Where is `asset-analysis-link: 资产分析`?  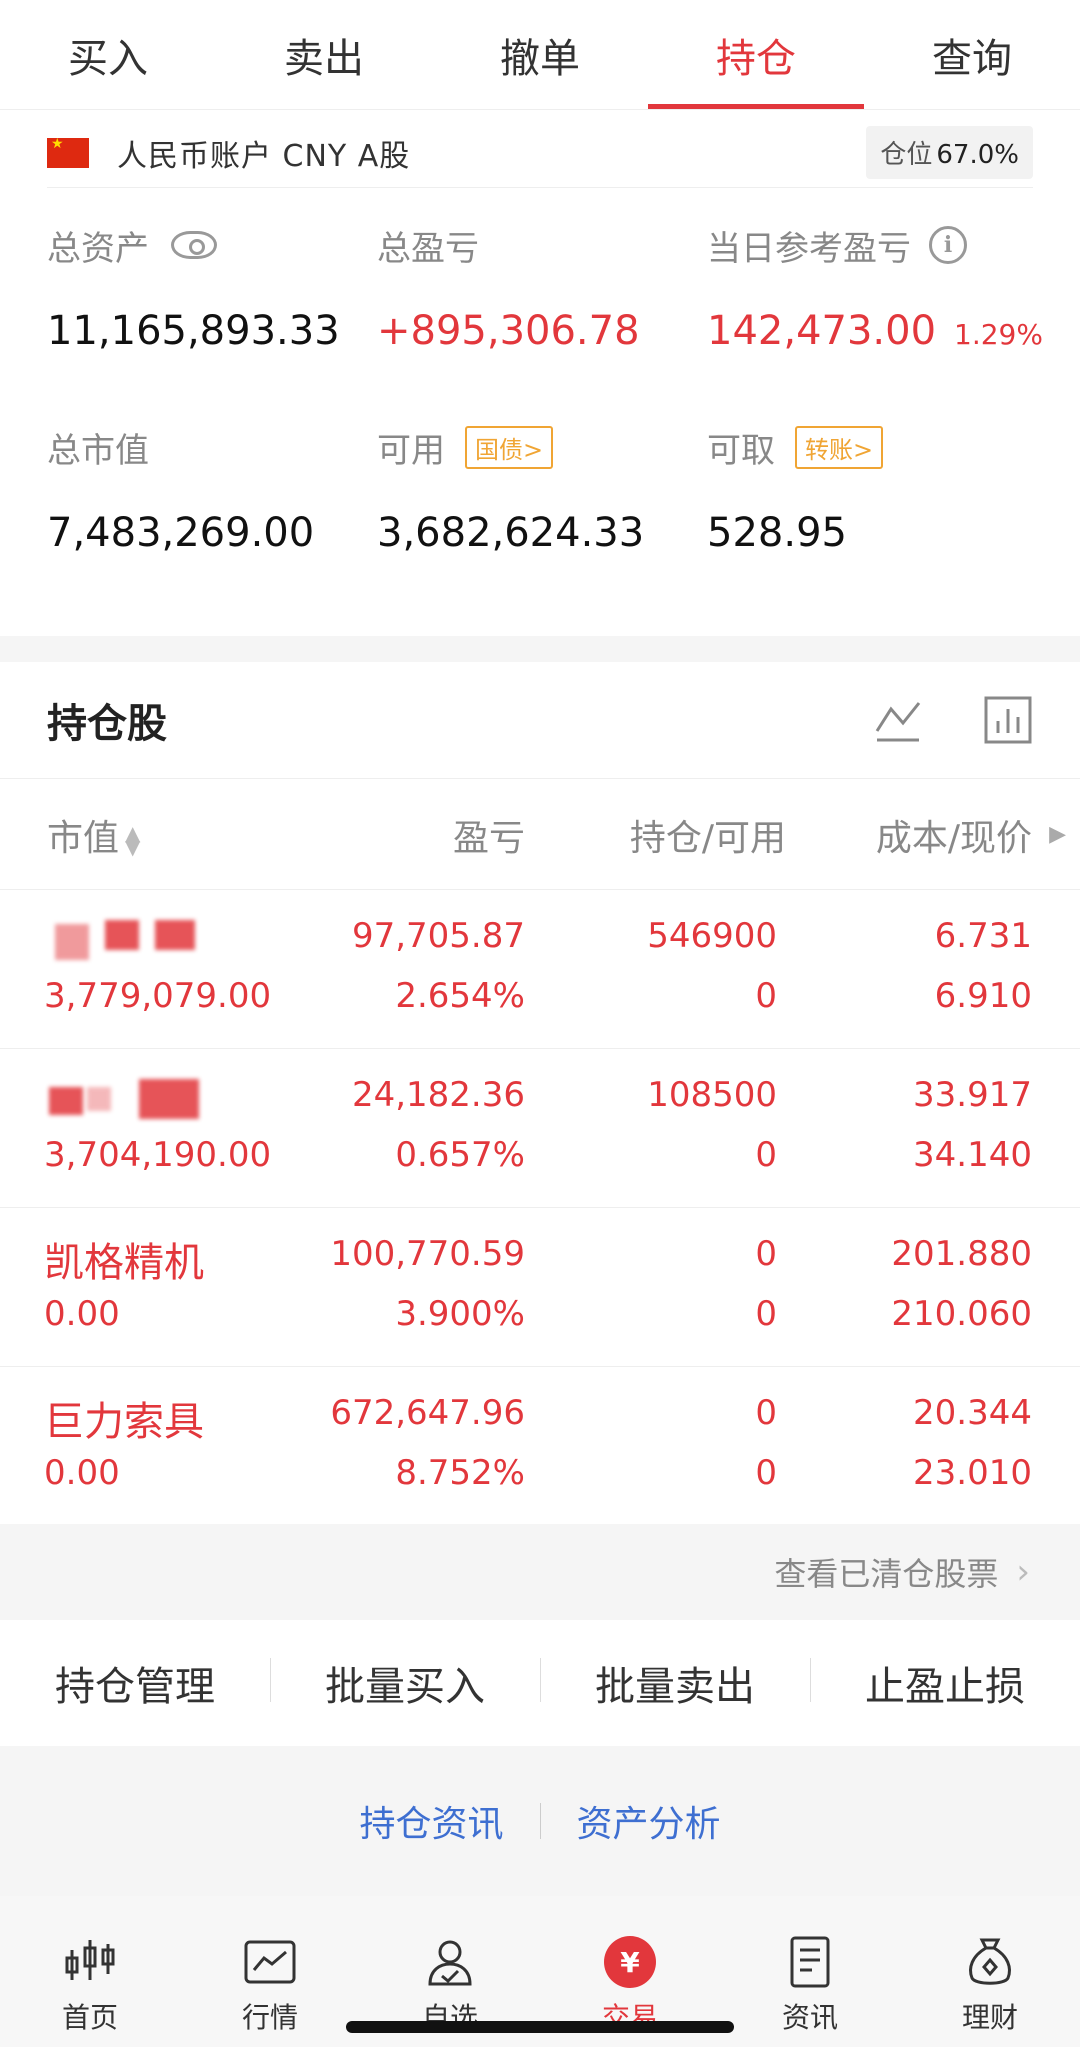
asset-analysis-link: 资产分析 is located at coordinates (649, 1821).